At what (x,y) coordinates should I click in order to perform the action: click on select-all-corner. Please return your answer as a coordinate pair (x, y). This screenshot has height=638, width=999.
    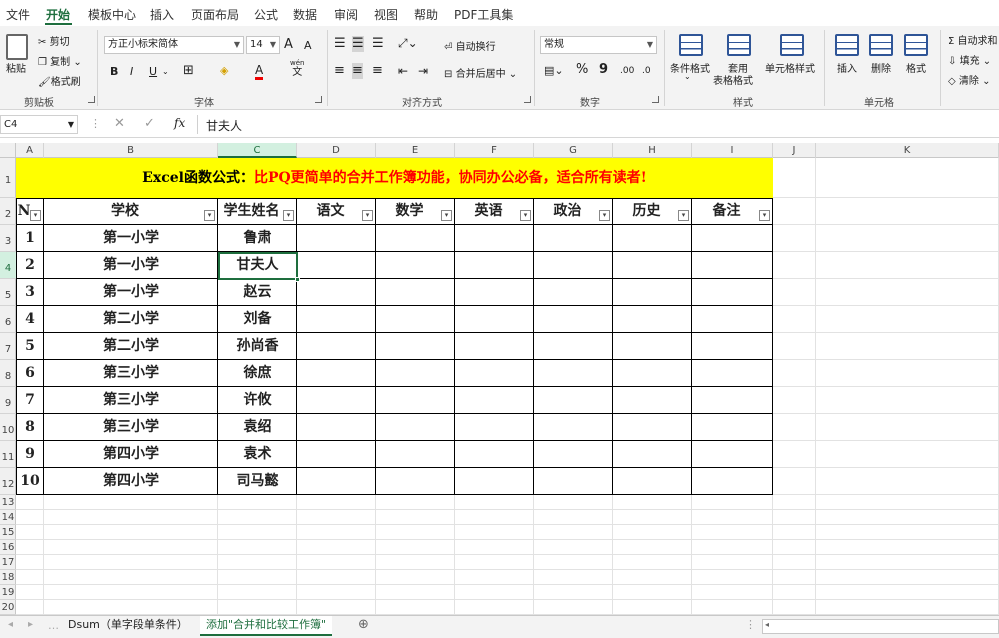
    Looking at the image, I should click on (8, 150).